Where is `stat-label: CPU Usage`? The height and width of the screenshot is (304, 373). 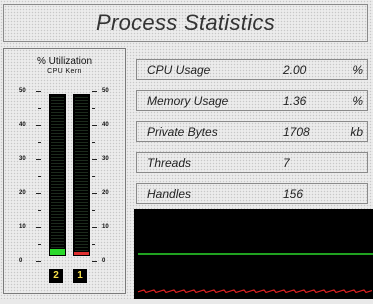
stat-label: CPU Usage is located at coordinates (179, 70).